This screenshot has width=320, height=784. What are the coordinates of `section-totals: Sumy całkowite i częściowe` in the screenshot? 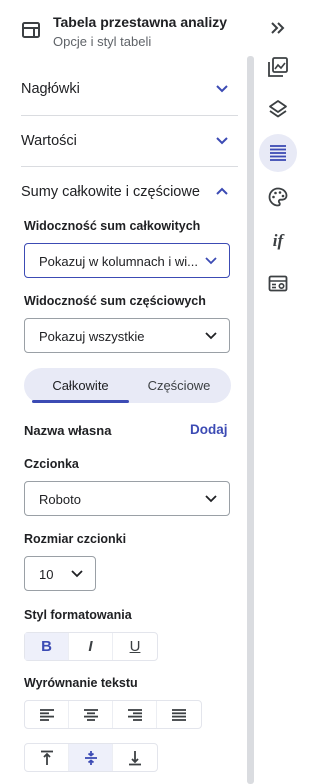 It's located at (121, 192).